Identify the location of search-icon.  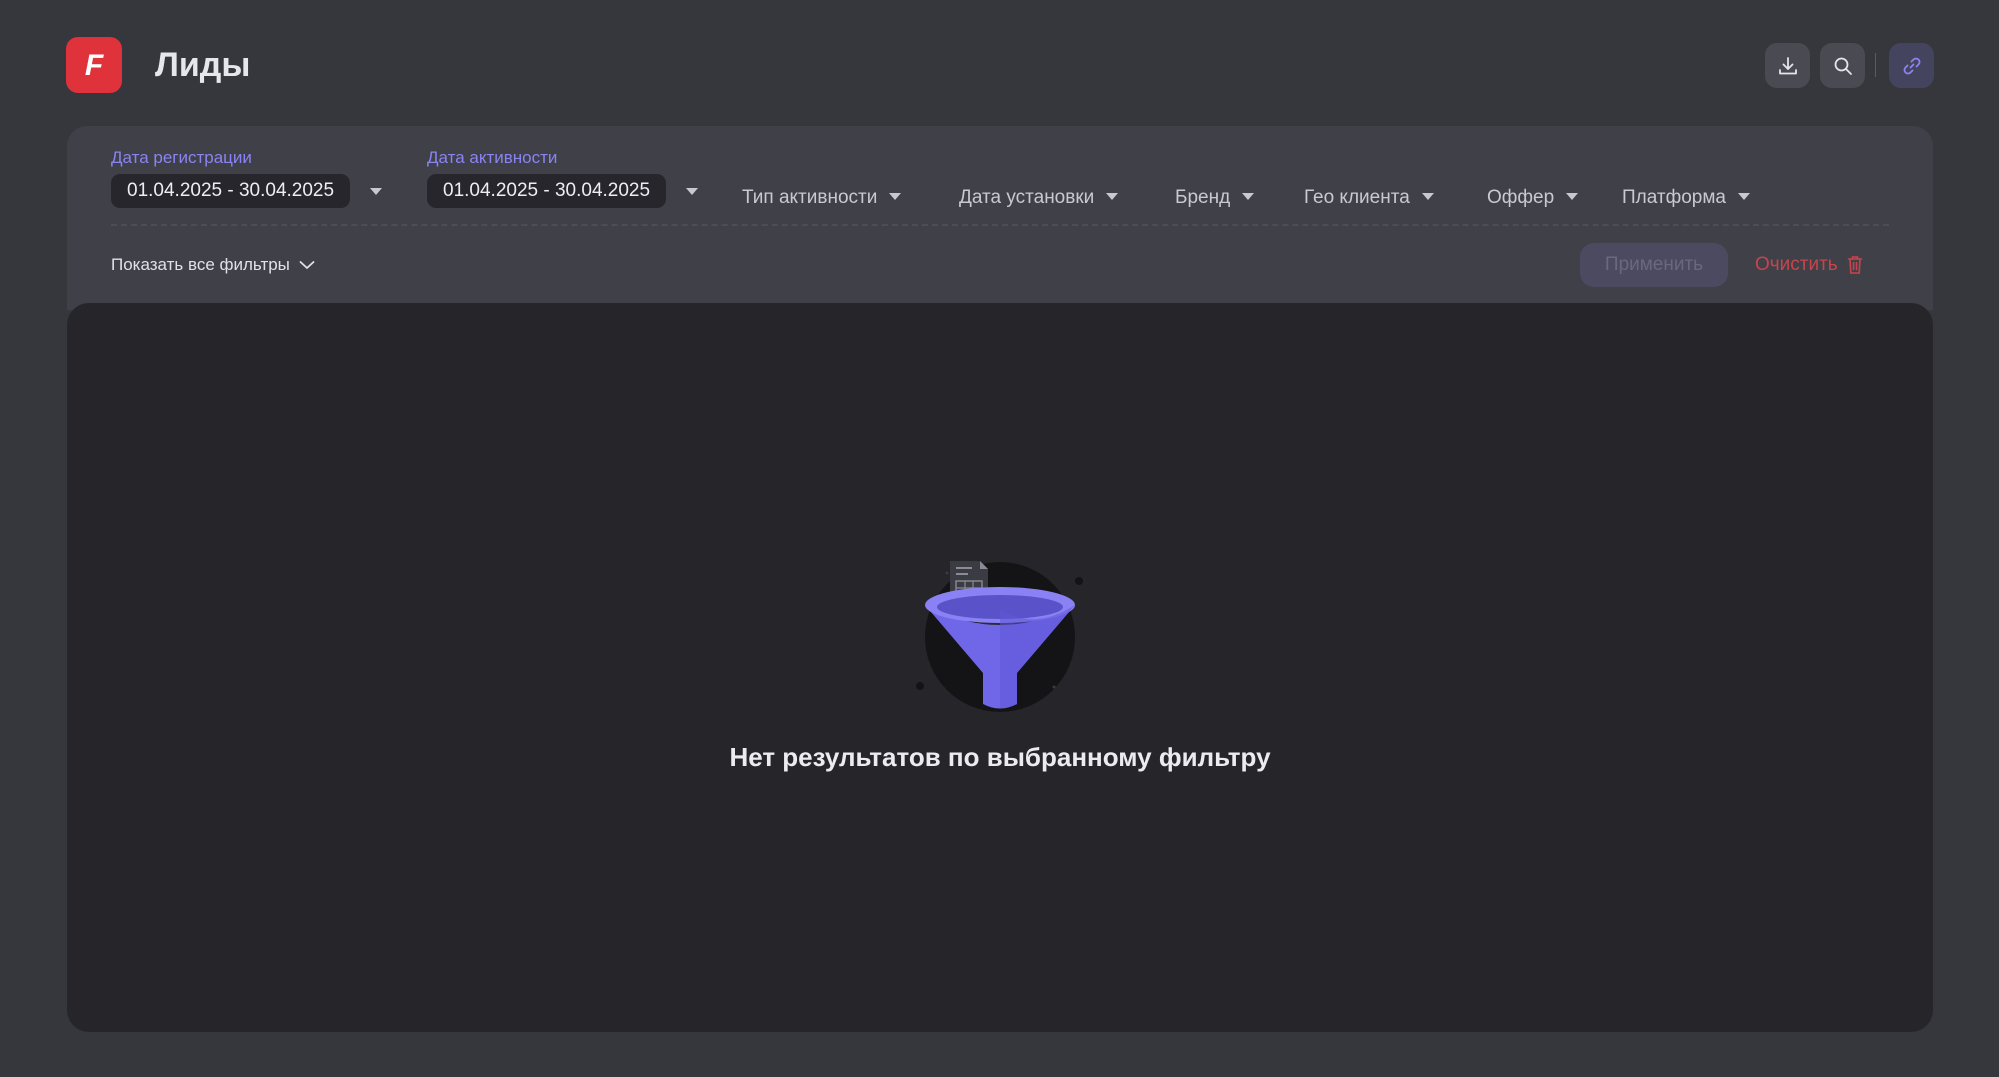
(1843, 66).